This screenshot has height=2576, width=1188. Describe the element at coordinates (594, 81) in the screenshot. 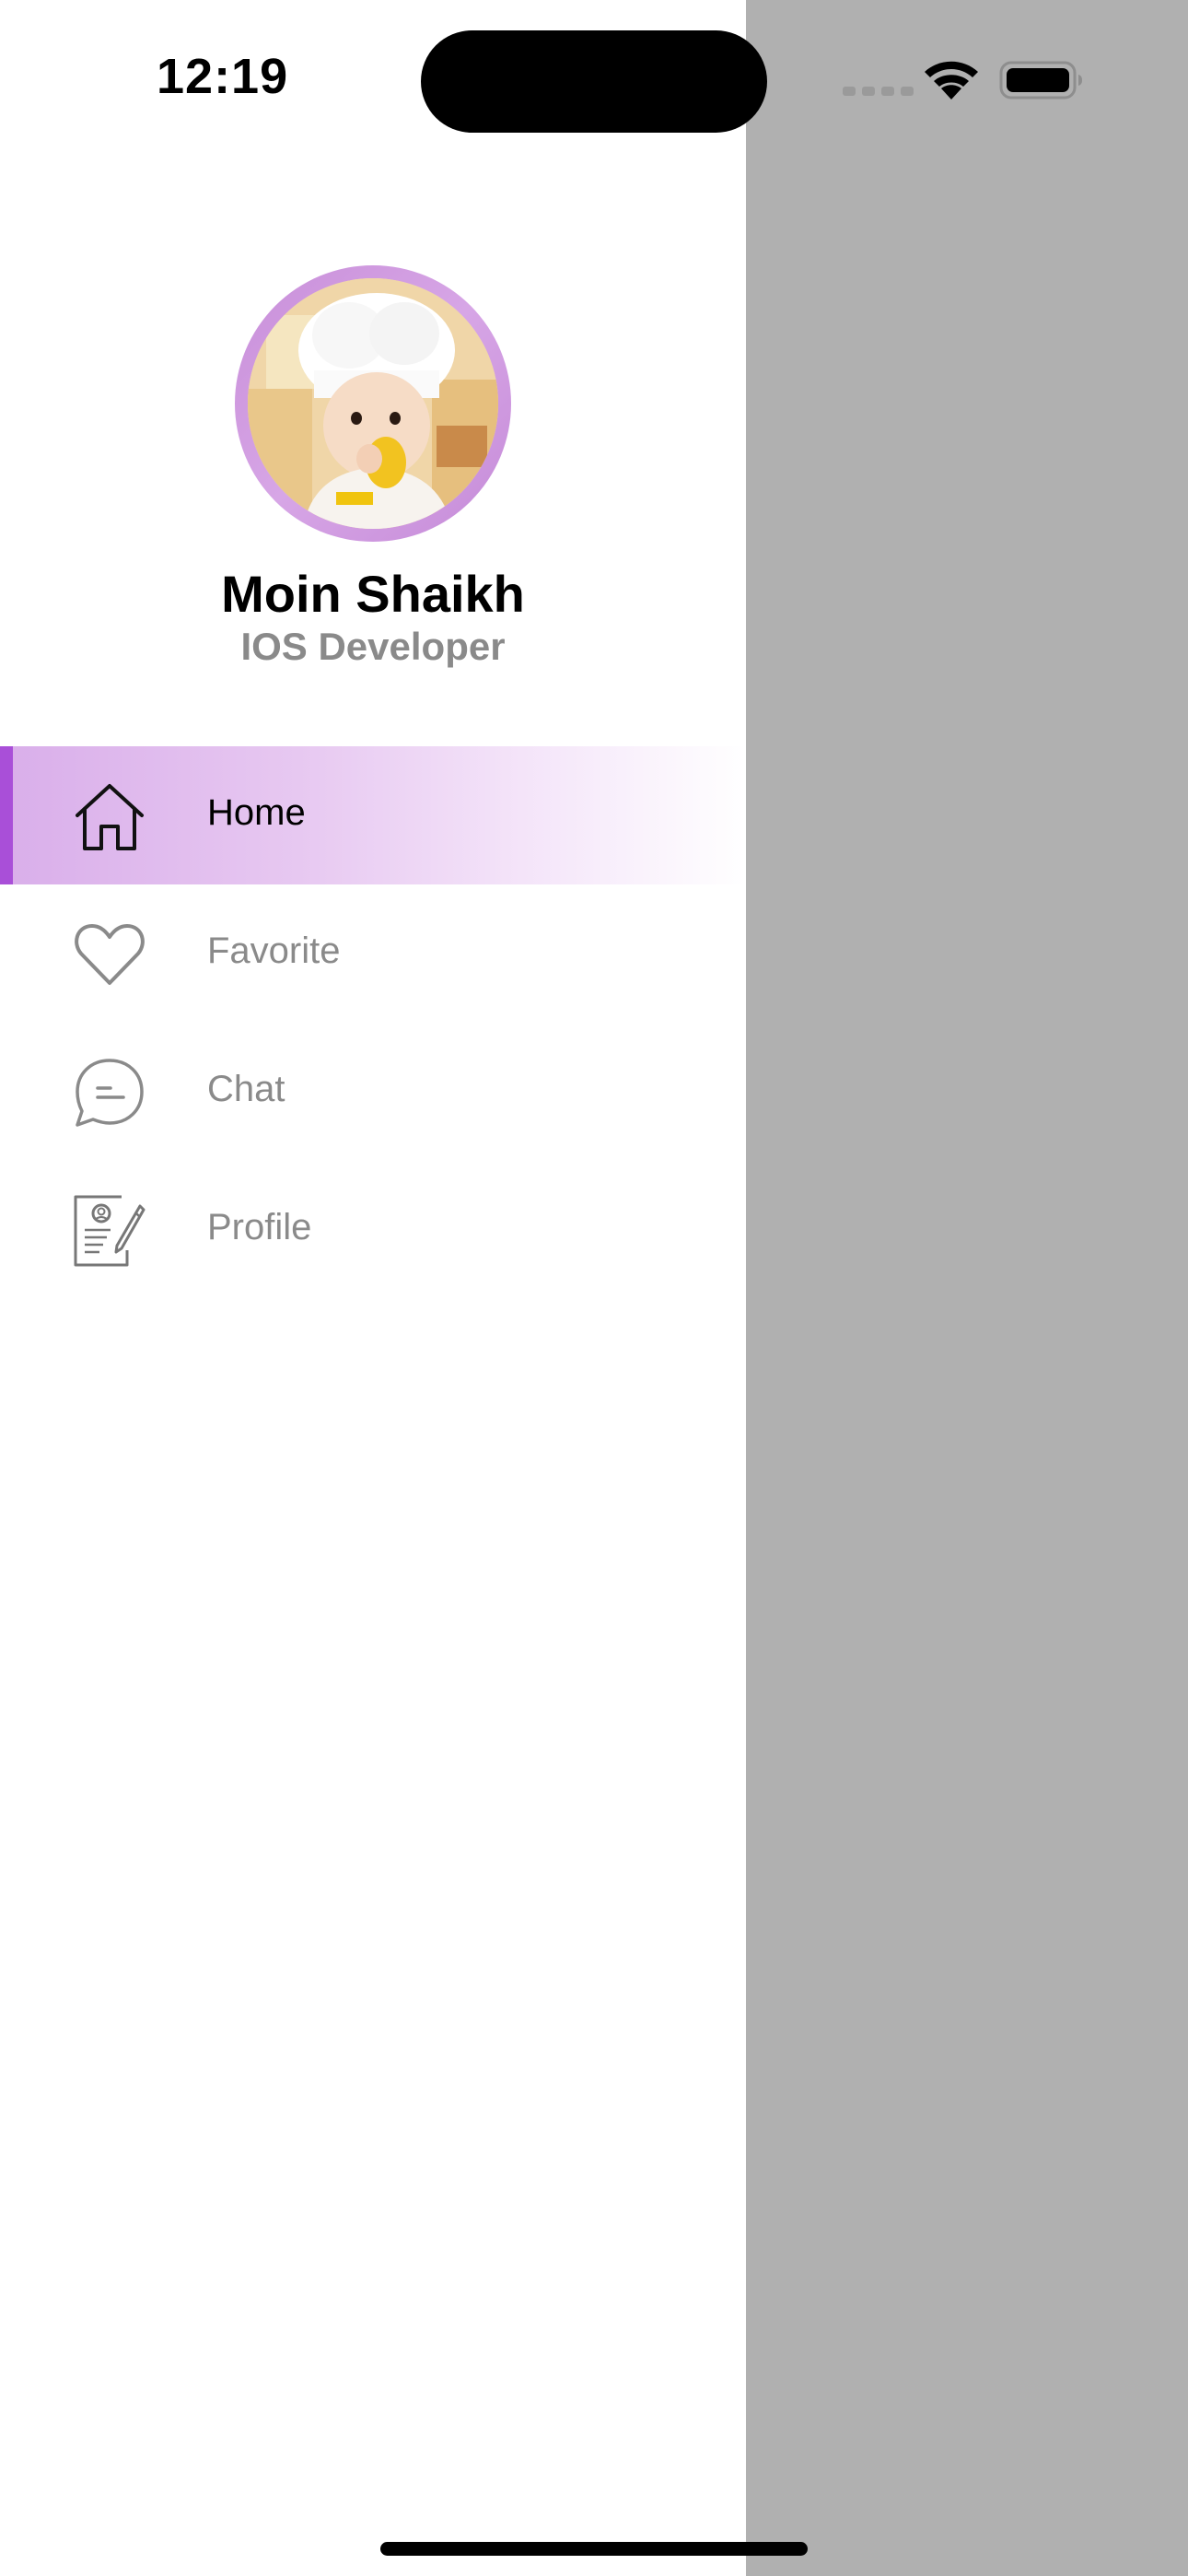

I see `dynamic-island` at that location.